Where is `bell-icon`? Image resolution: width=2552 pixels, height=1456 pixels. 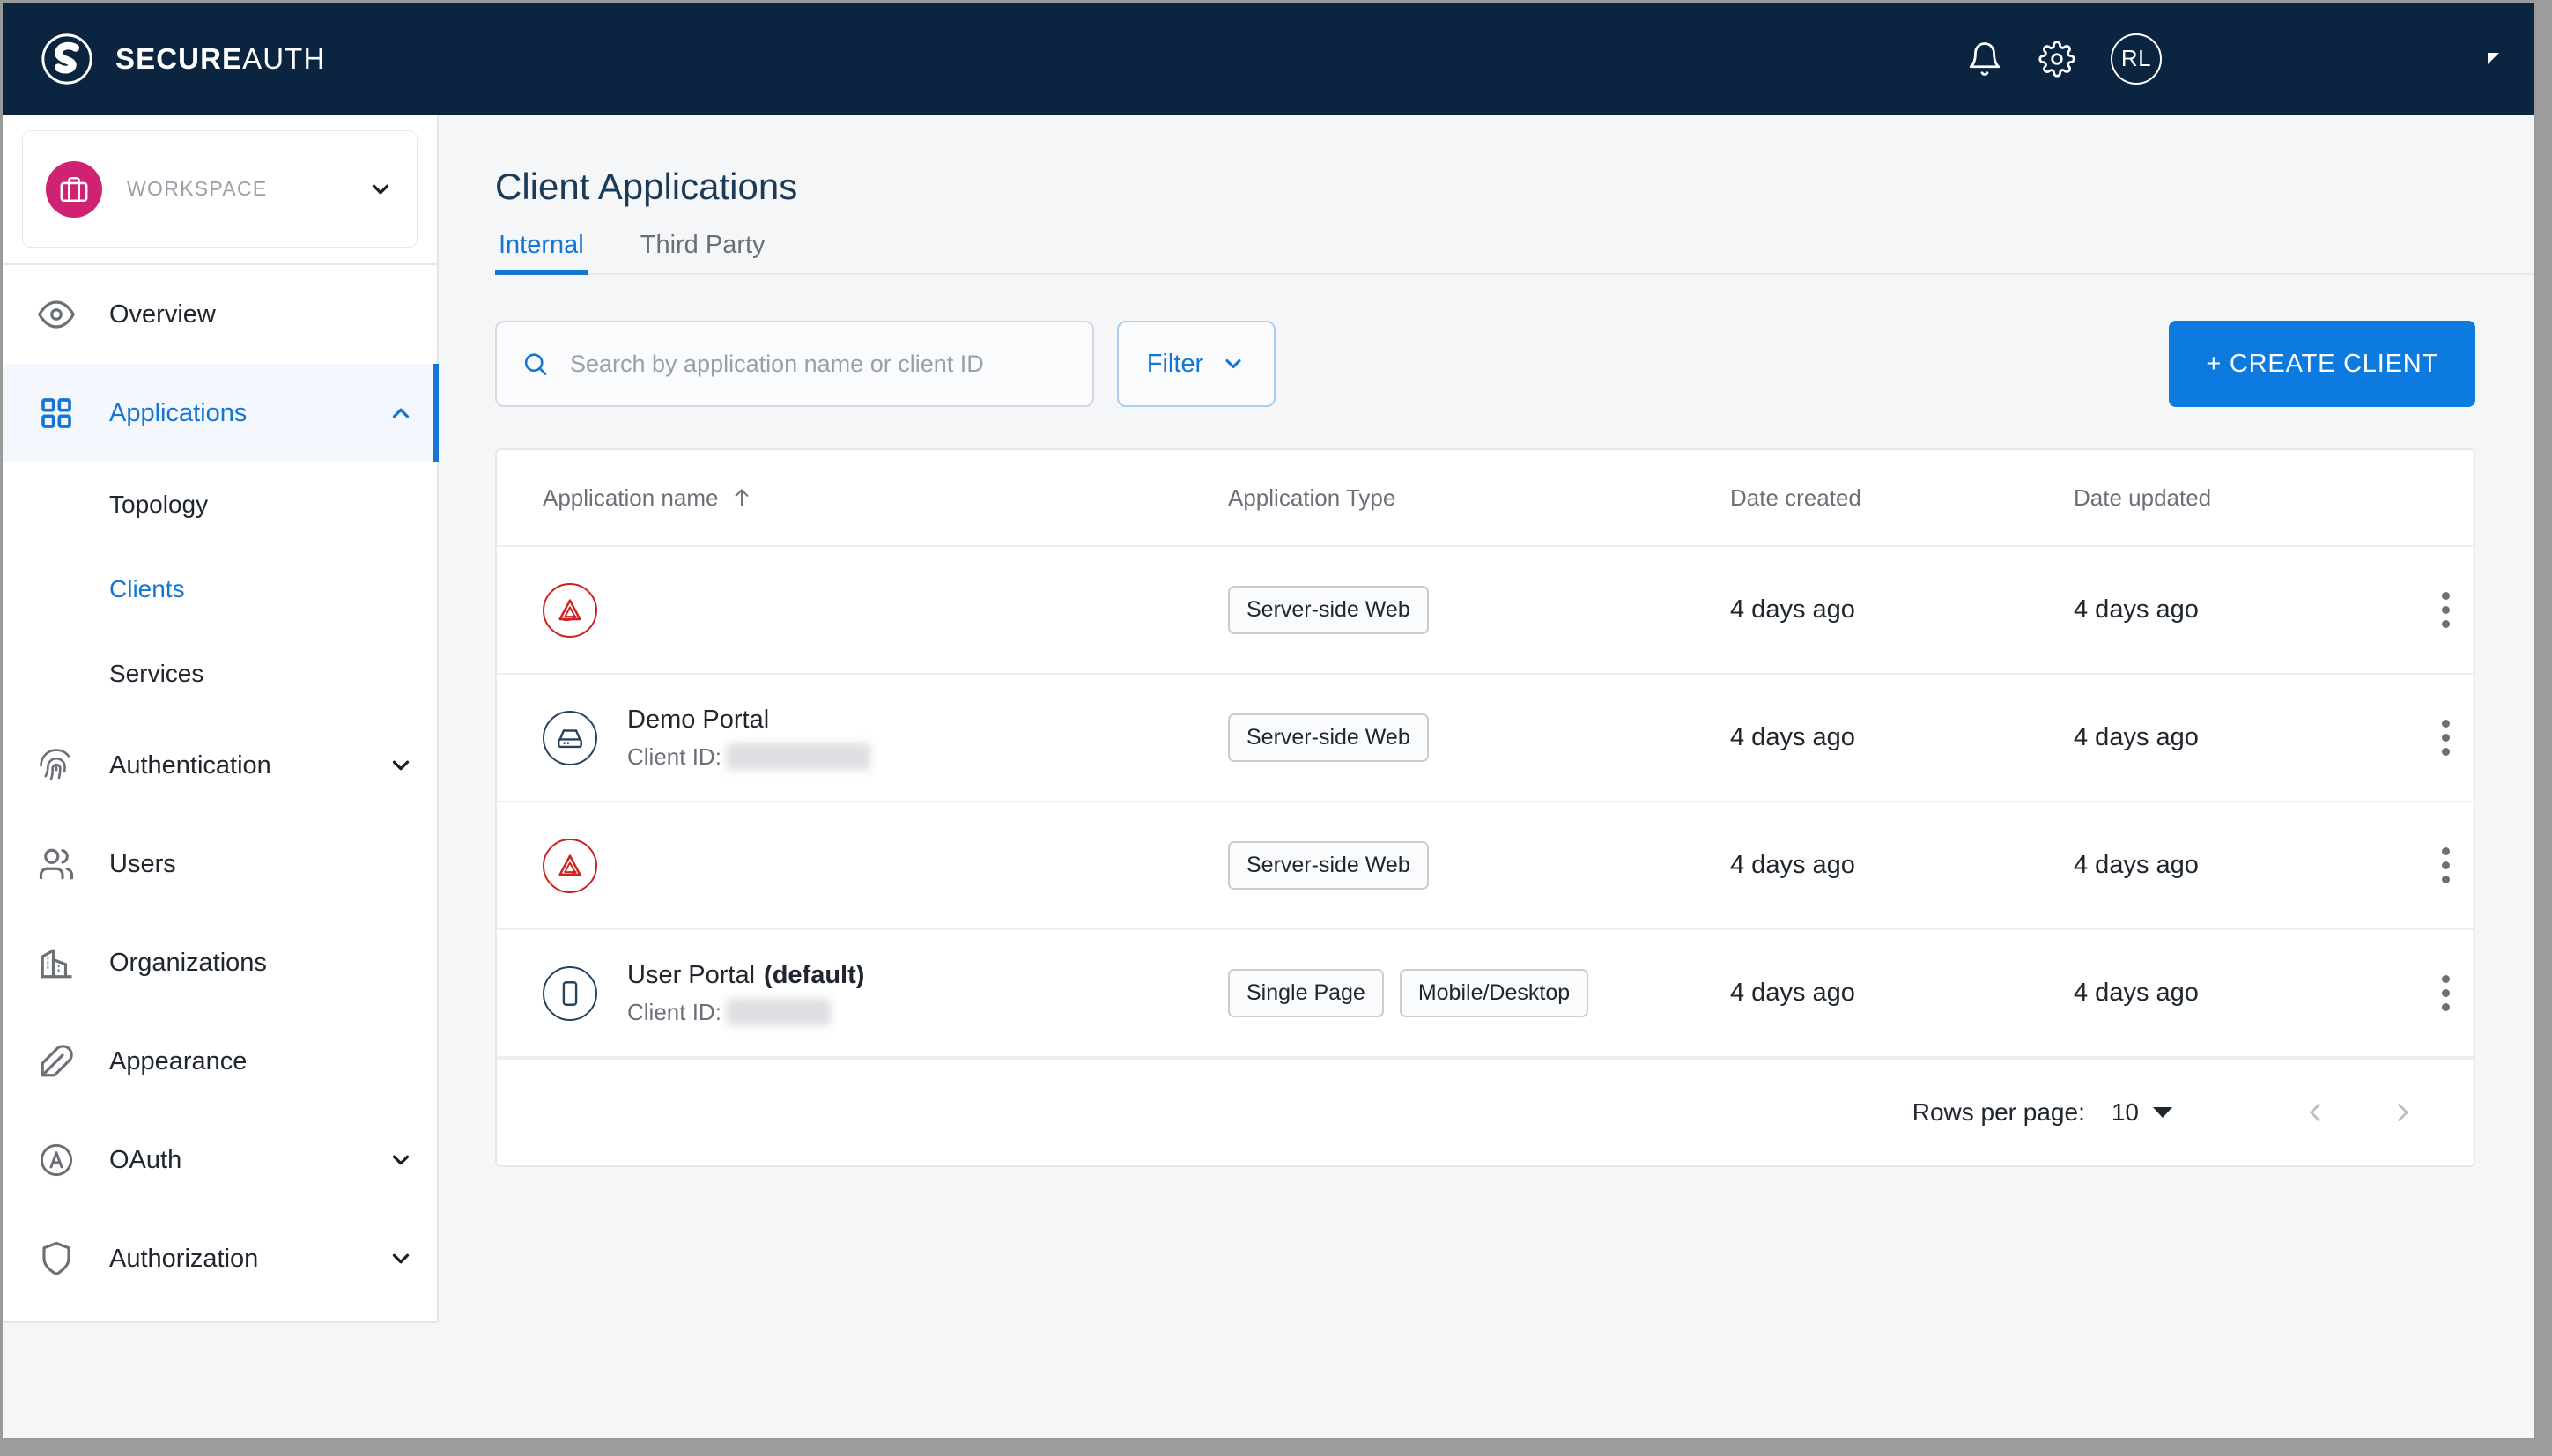 bell-icon is located at coordinates (1984, 59).